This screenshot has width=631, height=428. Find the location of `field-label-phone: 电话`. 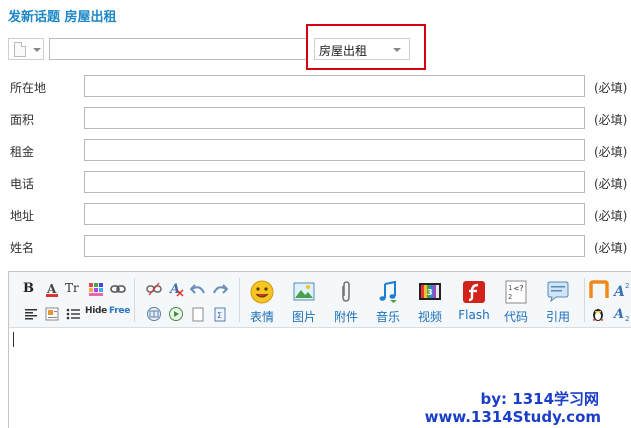

field-label-phone: 电话 is located at coordinates (22, 184).